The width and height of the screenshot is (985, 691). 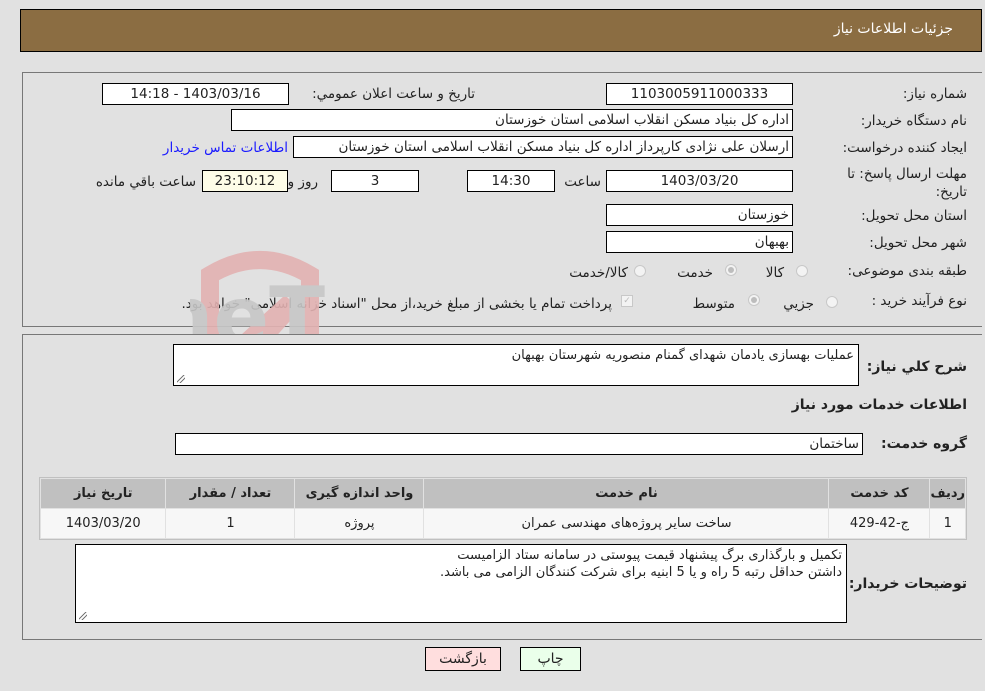 I want to click on process-label: نوع فرآیند خرید :, so click(x=919, y=301).